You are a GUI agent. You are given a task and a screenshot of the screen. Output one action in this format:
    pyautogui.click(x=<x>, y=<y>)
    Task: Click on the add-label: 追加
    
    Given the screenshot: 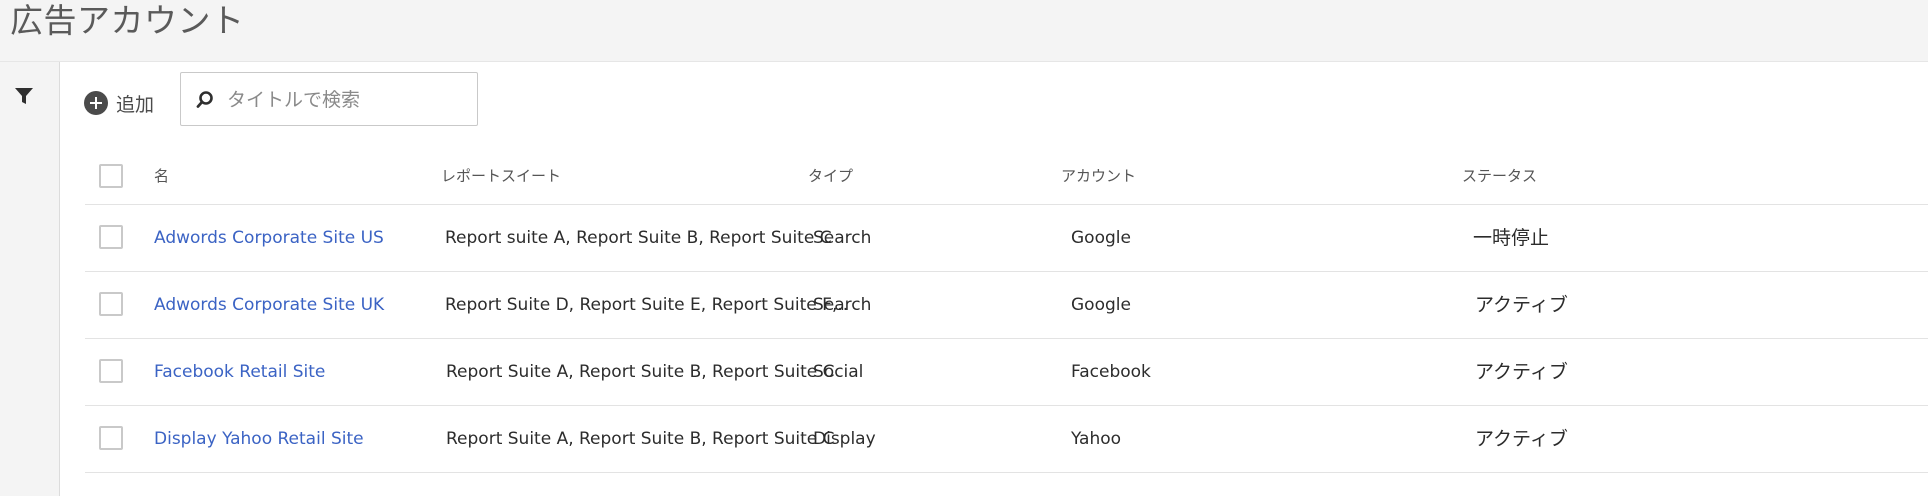 What is the action you would take?
    pyautogui.click(x=135, y=104)
    